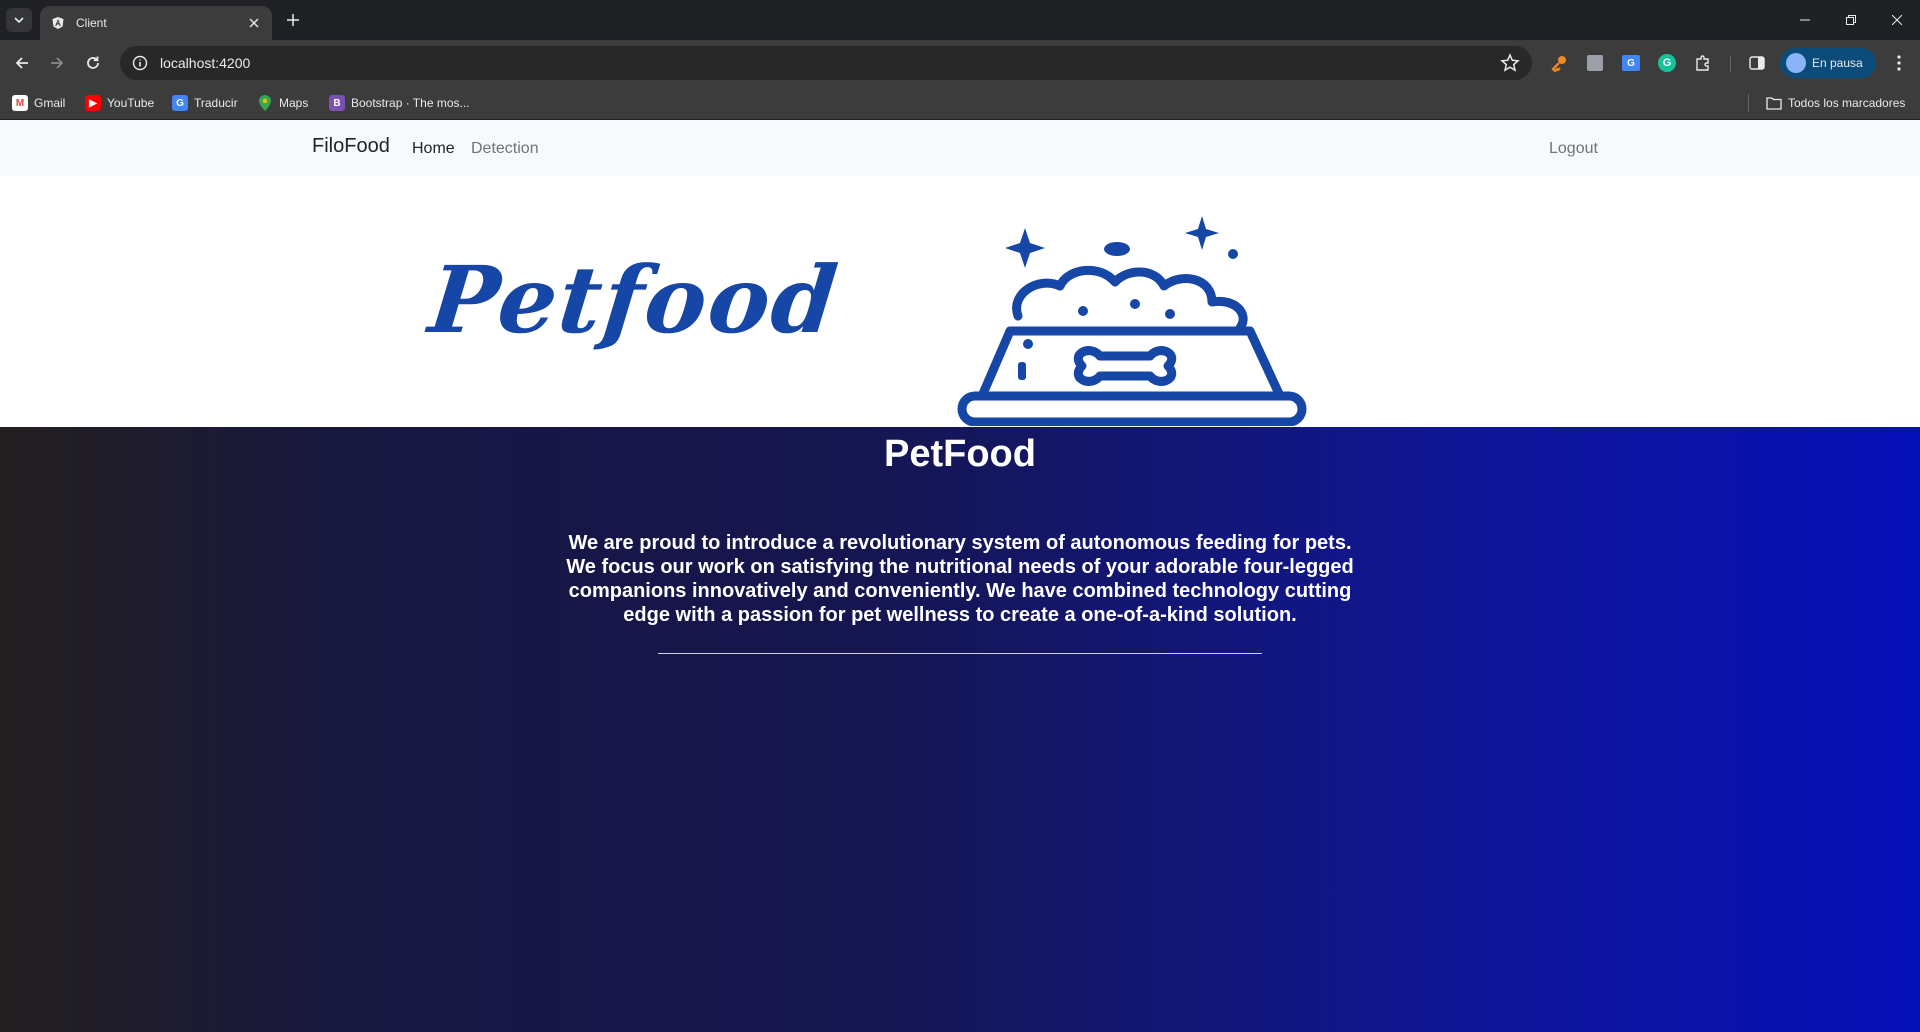 The image size is (1920, 1032). I want to click on petfood-logo-wordmark: Petfood, so click(634, 300).